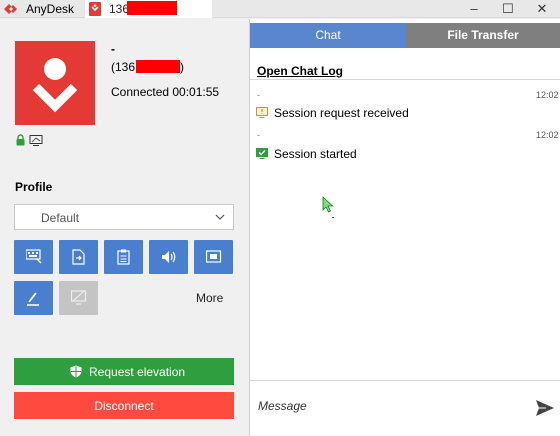 The width and height of the screenshot is (560, 436). What do you see at coordinates (137, 372) in the screenshot?
I see `request-elevation-label: Request elevation` at bounding box center [137, 372].